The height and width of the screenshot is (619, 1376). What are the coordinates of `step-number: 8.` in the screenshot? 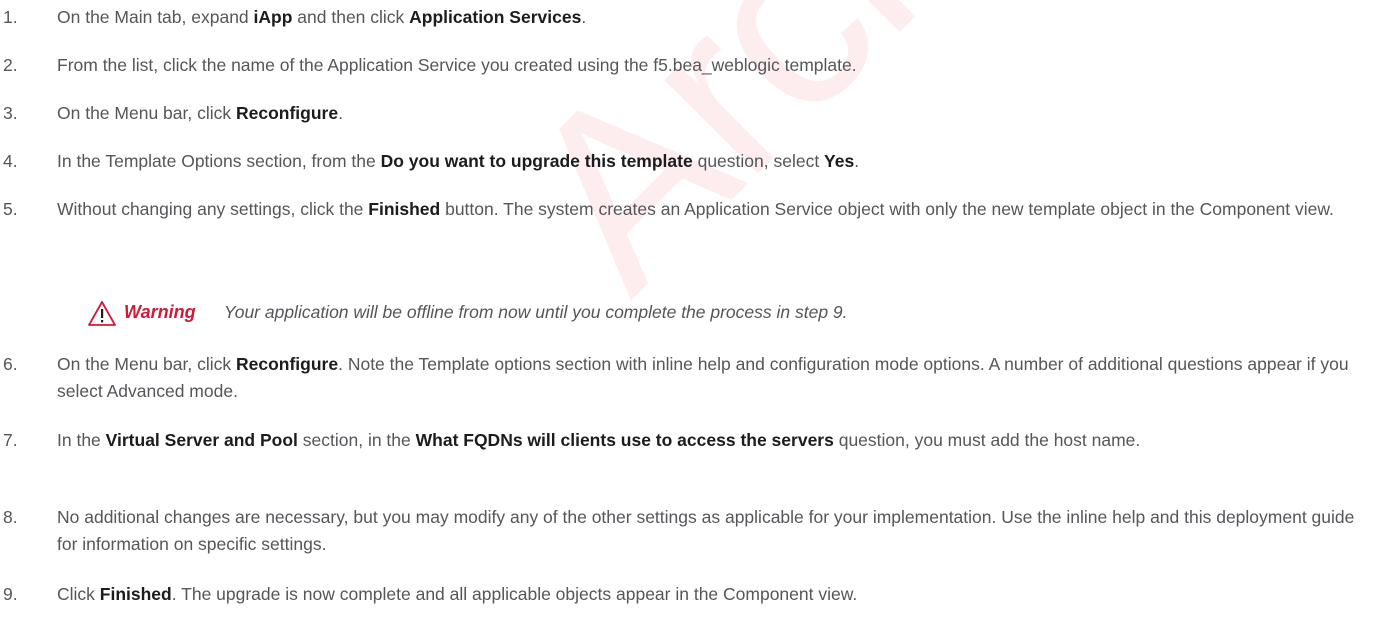 It's located at (10, 517).